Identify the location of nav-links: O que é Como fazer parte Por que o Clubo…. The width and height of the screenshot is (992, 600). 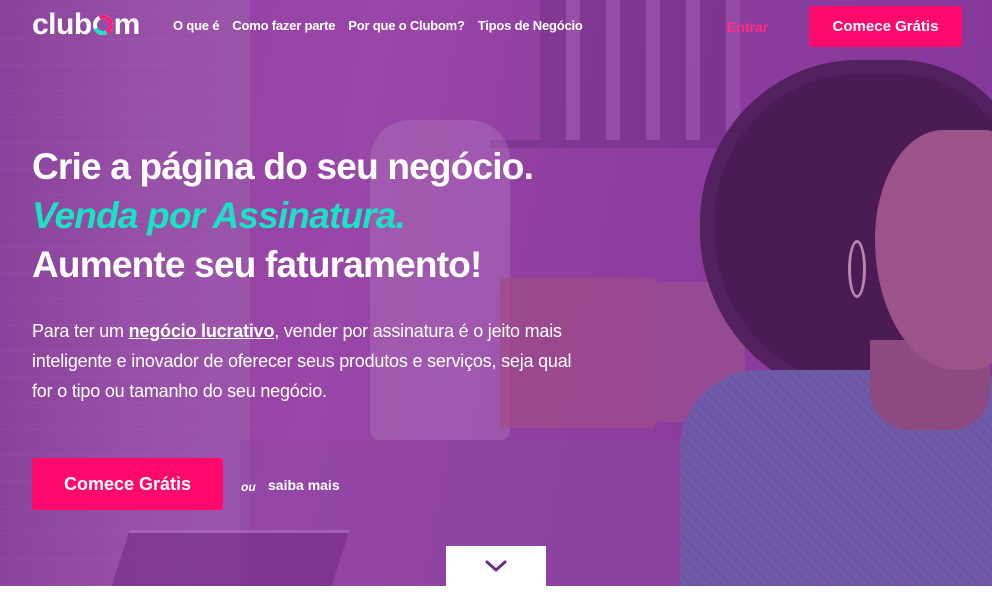
(378, 25).